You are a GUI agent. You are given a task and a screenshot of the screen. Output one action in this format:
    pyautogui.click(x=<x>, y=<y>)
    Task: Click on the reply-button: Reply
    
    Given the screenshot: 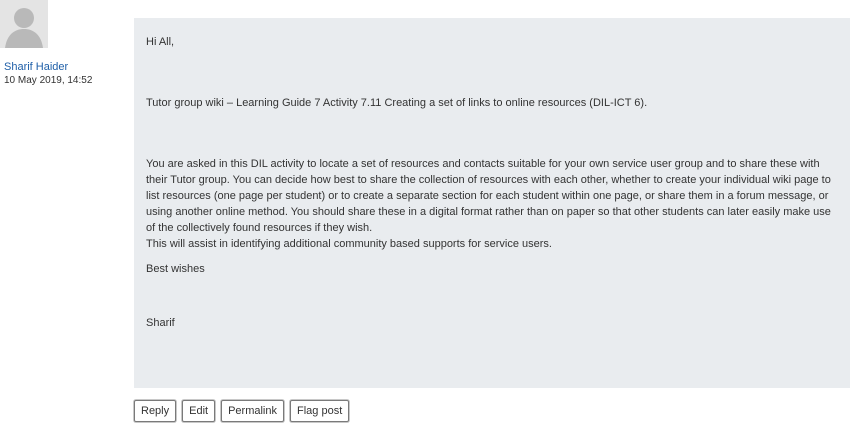 What is the action you would take?
    pyautogui.click(x=155, y=411)
    